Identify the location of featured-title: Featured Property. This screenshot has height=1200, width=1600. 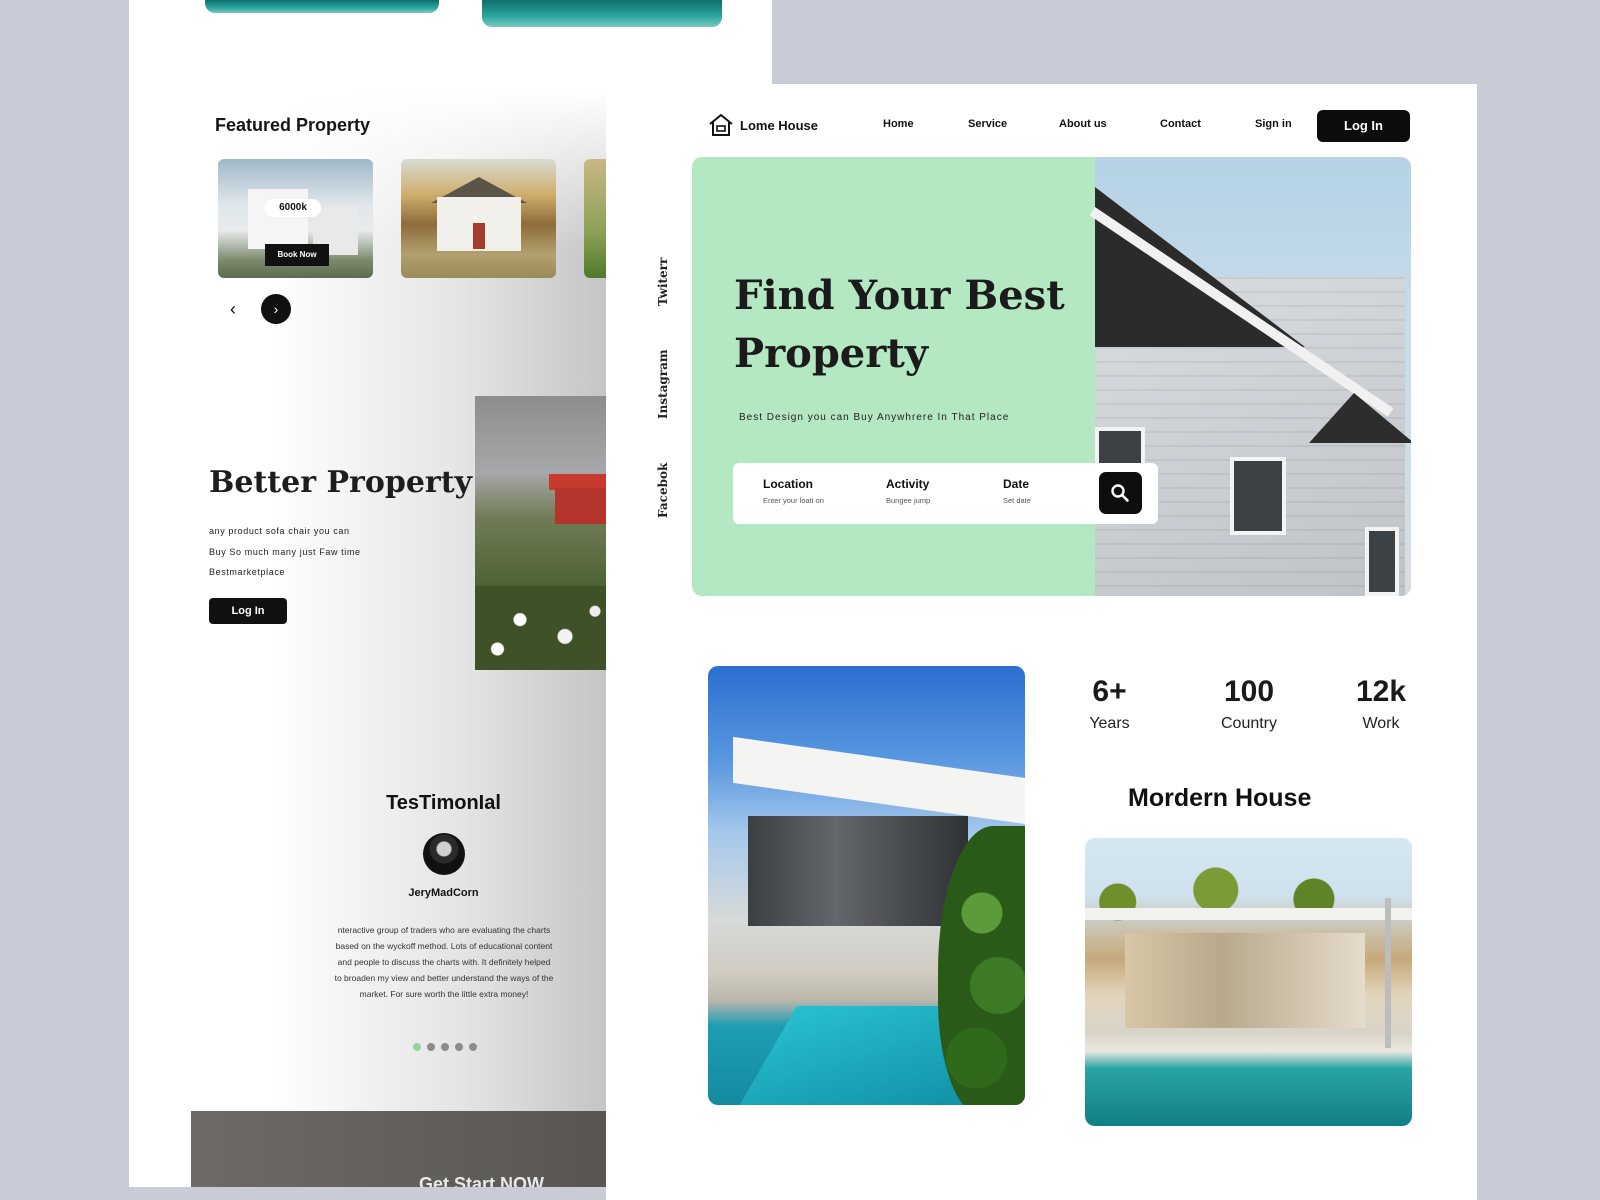
(293, 125).